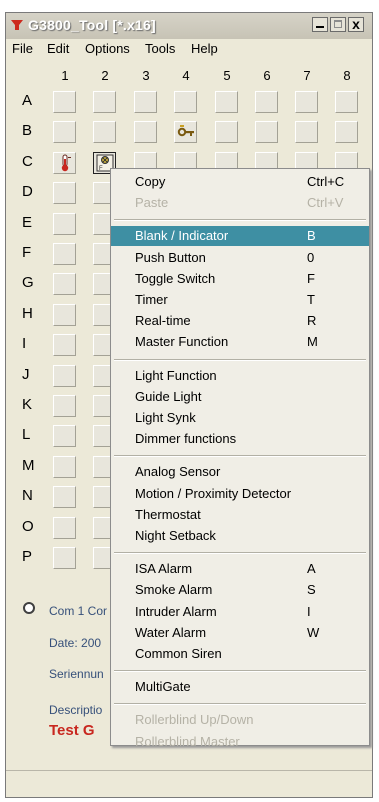 The width and height of the screenshot is (379, 802). What do you see at coordinates (240, 321) in the screenshot?
I see `menu-item-real-time: Real-time R` at bounding box center [240, 321].